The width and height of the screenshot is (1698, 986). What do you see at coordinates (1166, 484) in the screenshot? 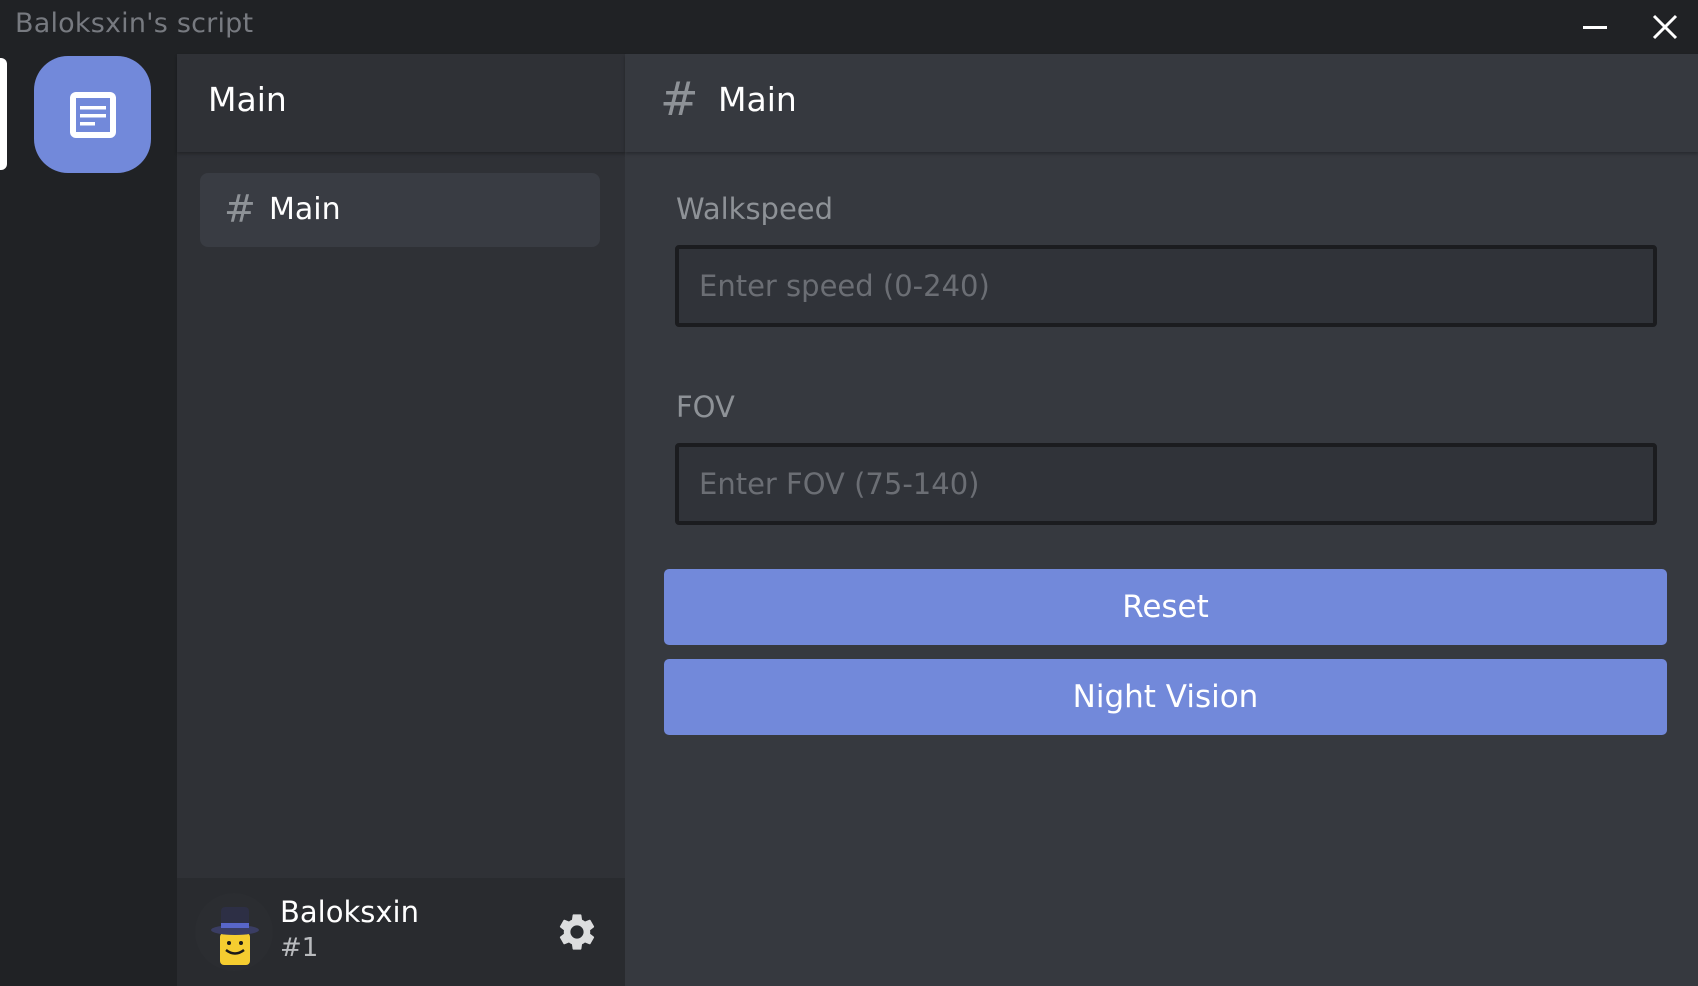
I see `fov-input` at bounding box center [1166, 484].